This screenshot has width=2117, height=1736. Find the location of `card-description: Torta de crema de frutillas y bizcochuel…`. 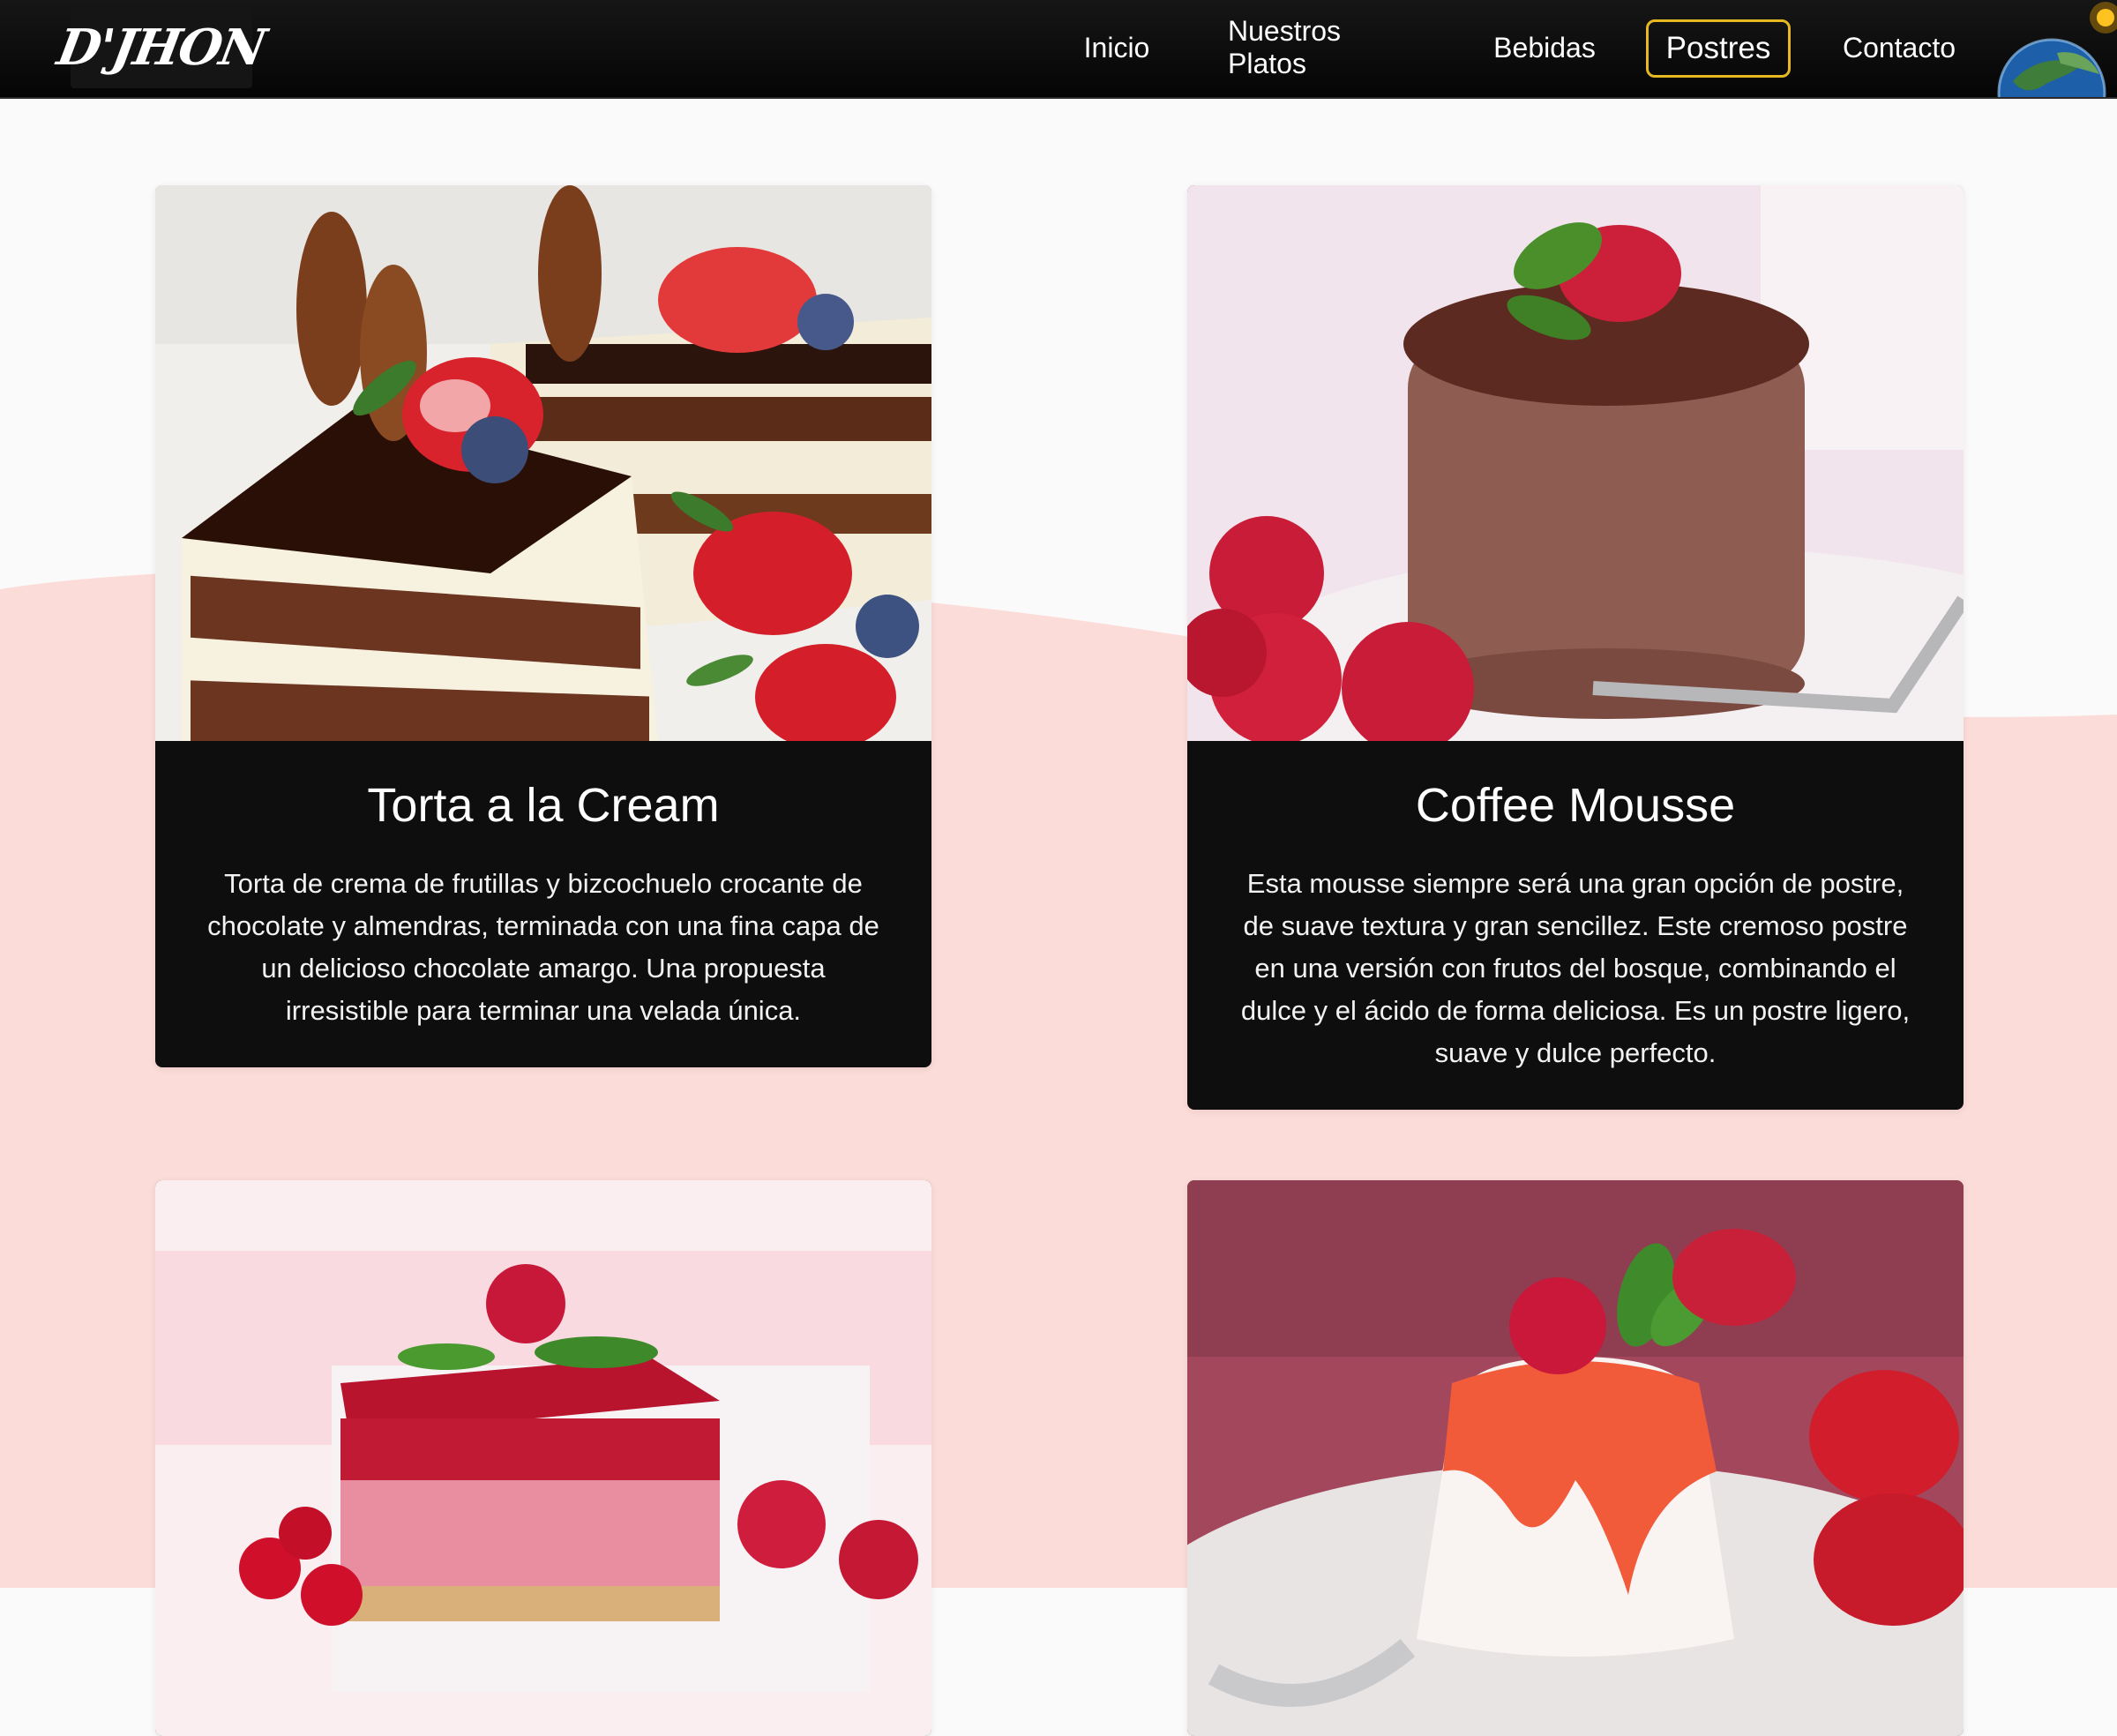

card-description: Torta de crema de frutillas y bizcochuel… is located at coordinates (543, 947).